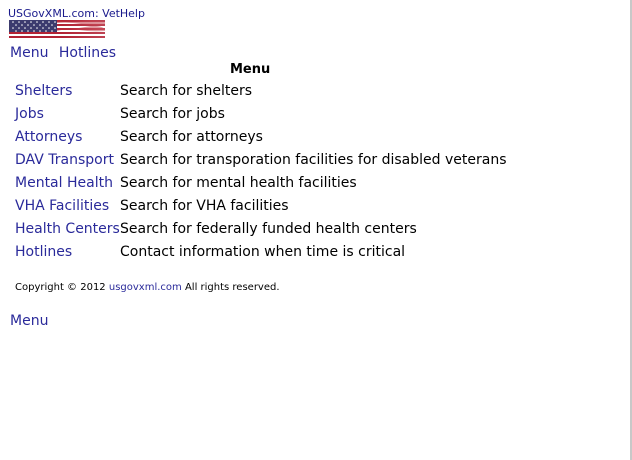 The image size is (632, 460). What do you see at coordinates (43, 252) in the screenshot?
I see `hotlines-link: Hotlines` at bounding box center [43, 252].